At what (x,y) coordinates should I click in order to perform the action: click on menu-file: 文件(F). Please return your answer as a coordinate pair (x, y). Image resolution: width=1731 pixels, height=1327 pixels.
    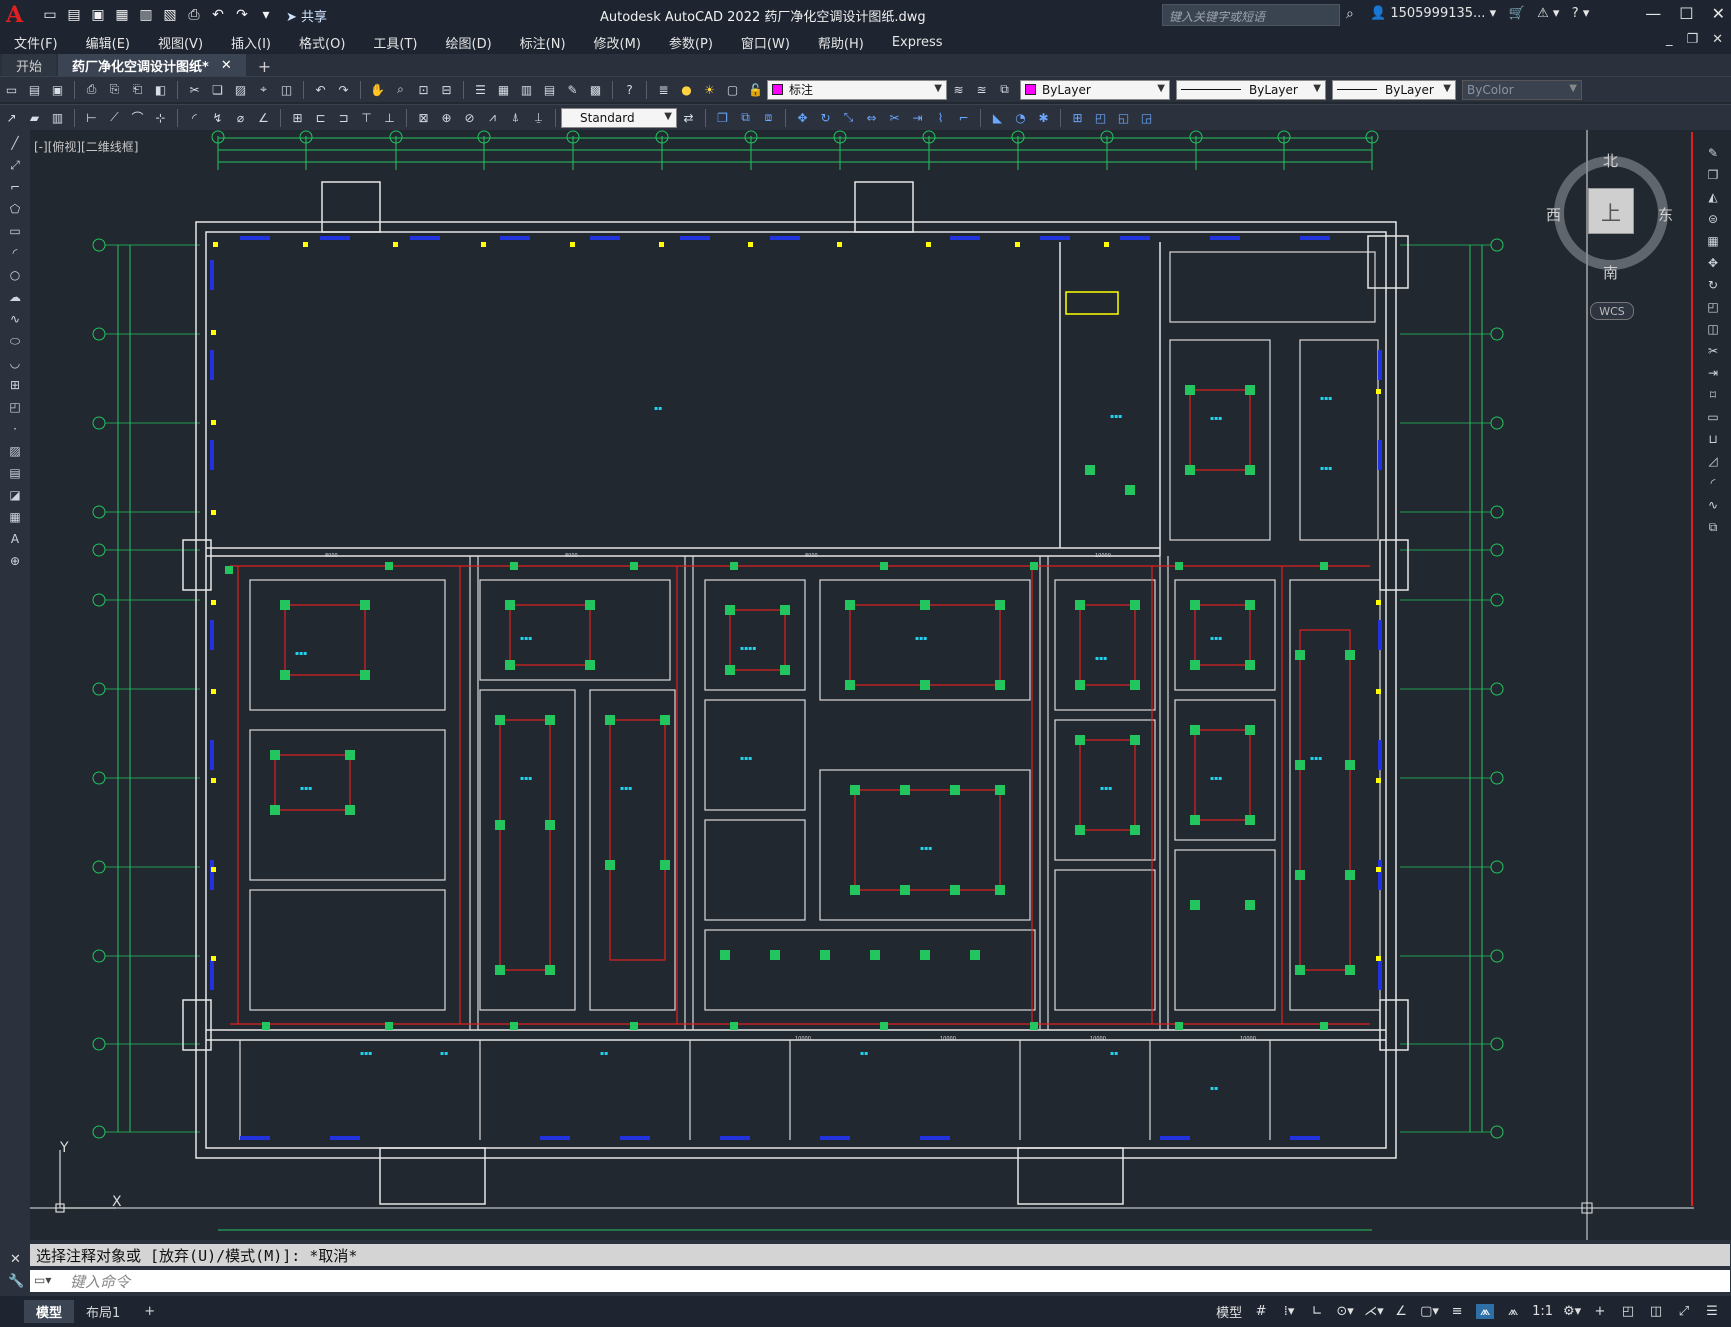
    Looking at the image, I should click on (36, 42).